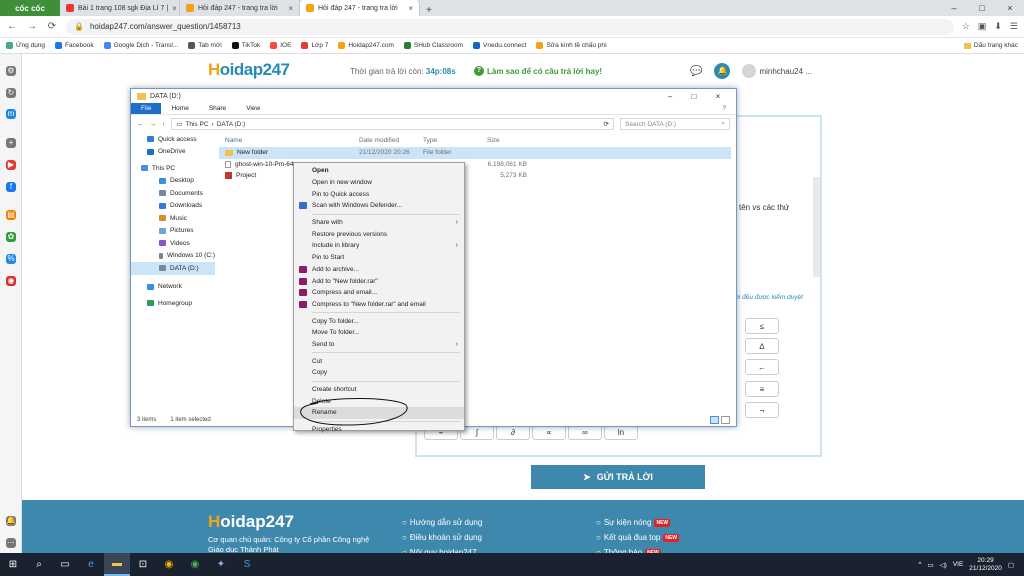 The height and width of the screenshot is (576, 1024). I want to click on maximize-icon: □, so click(694, 96).